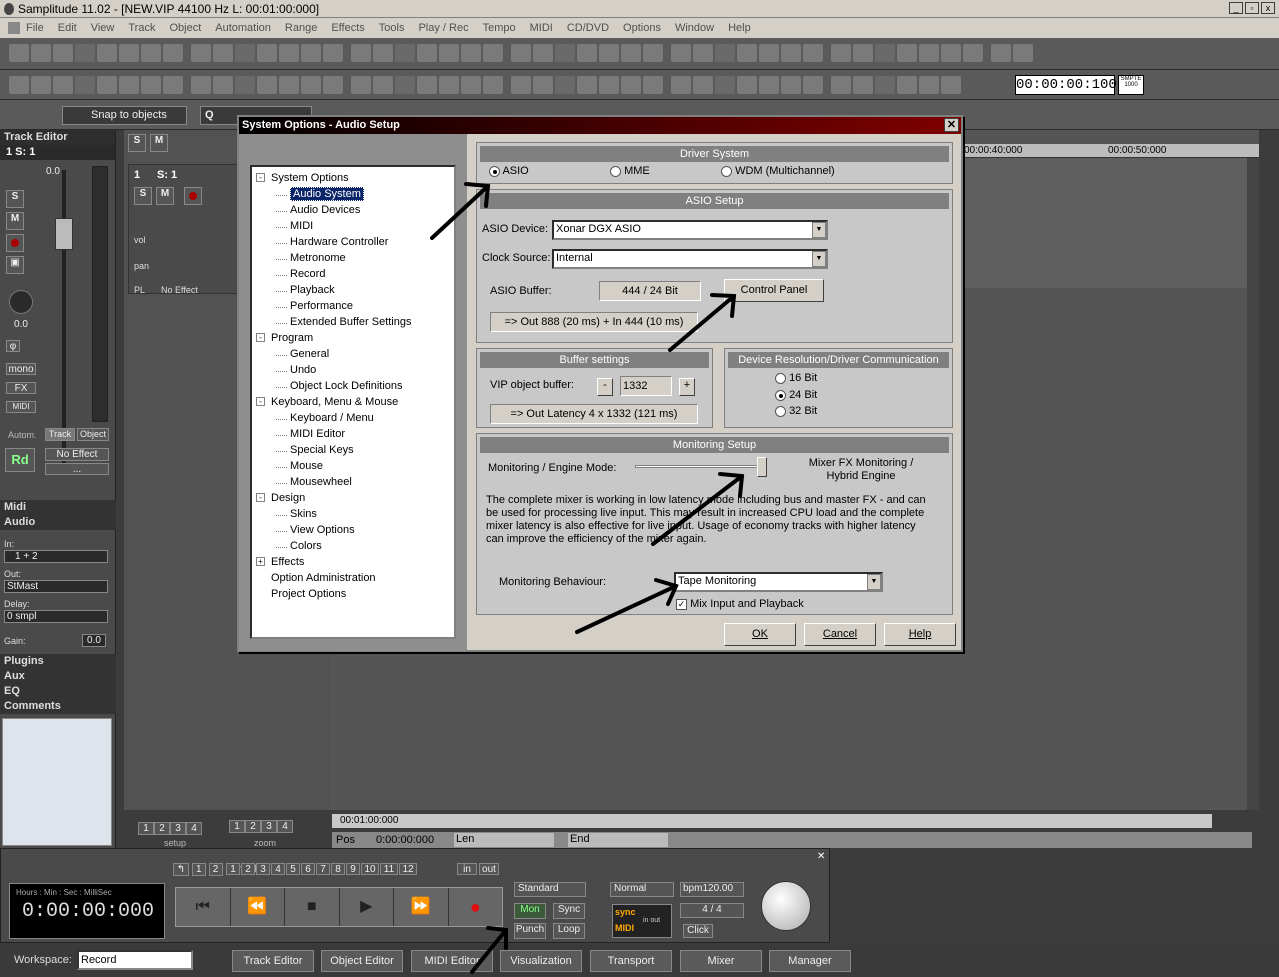 Image resolution: width=1279 pixels, height=977 pixels. What do you see at coordinates (726, 171) in the screenshot?
I see `wdm-radio` at bounding box center [726, 171].